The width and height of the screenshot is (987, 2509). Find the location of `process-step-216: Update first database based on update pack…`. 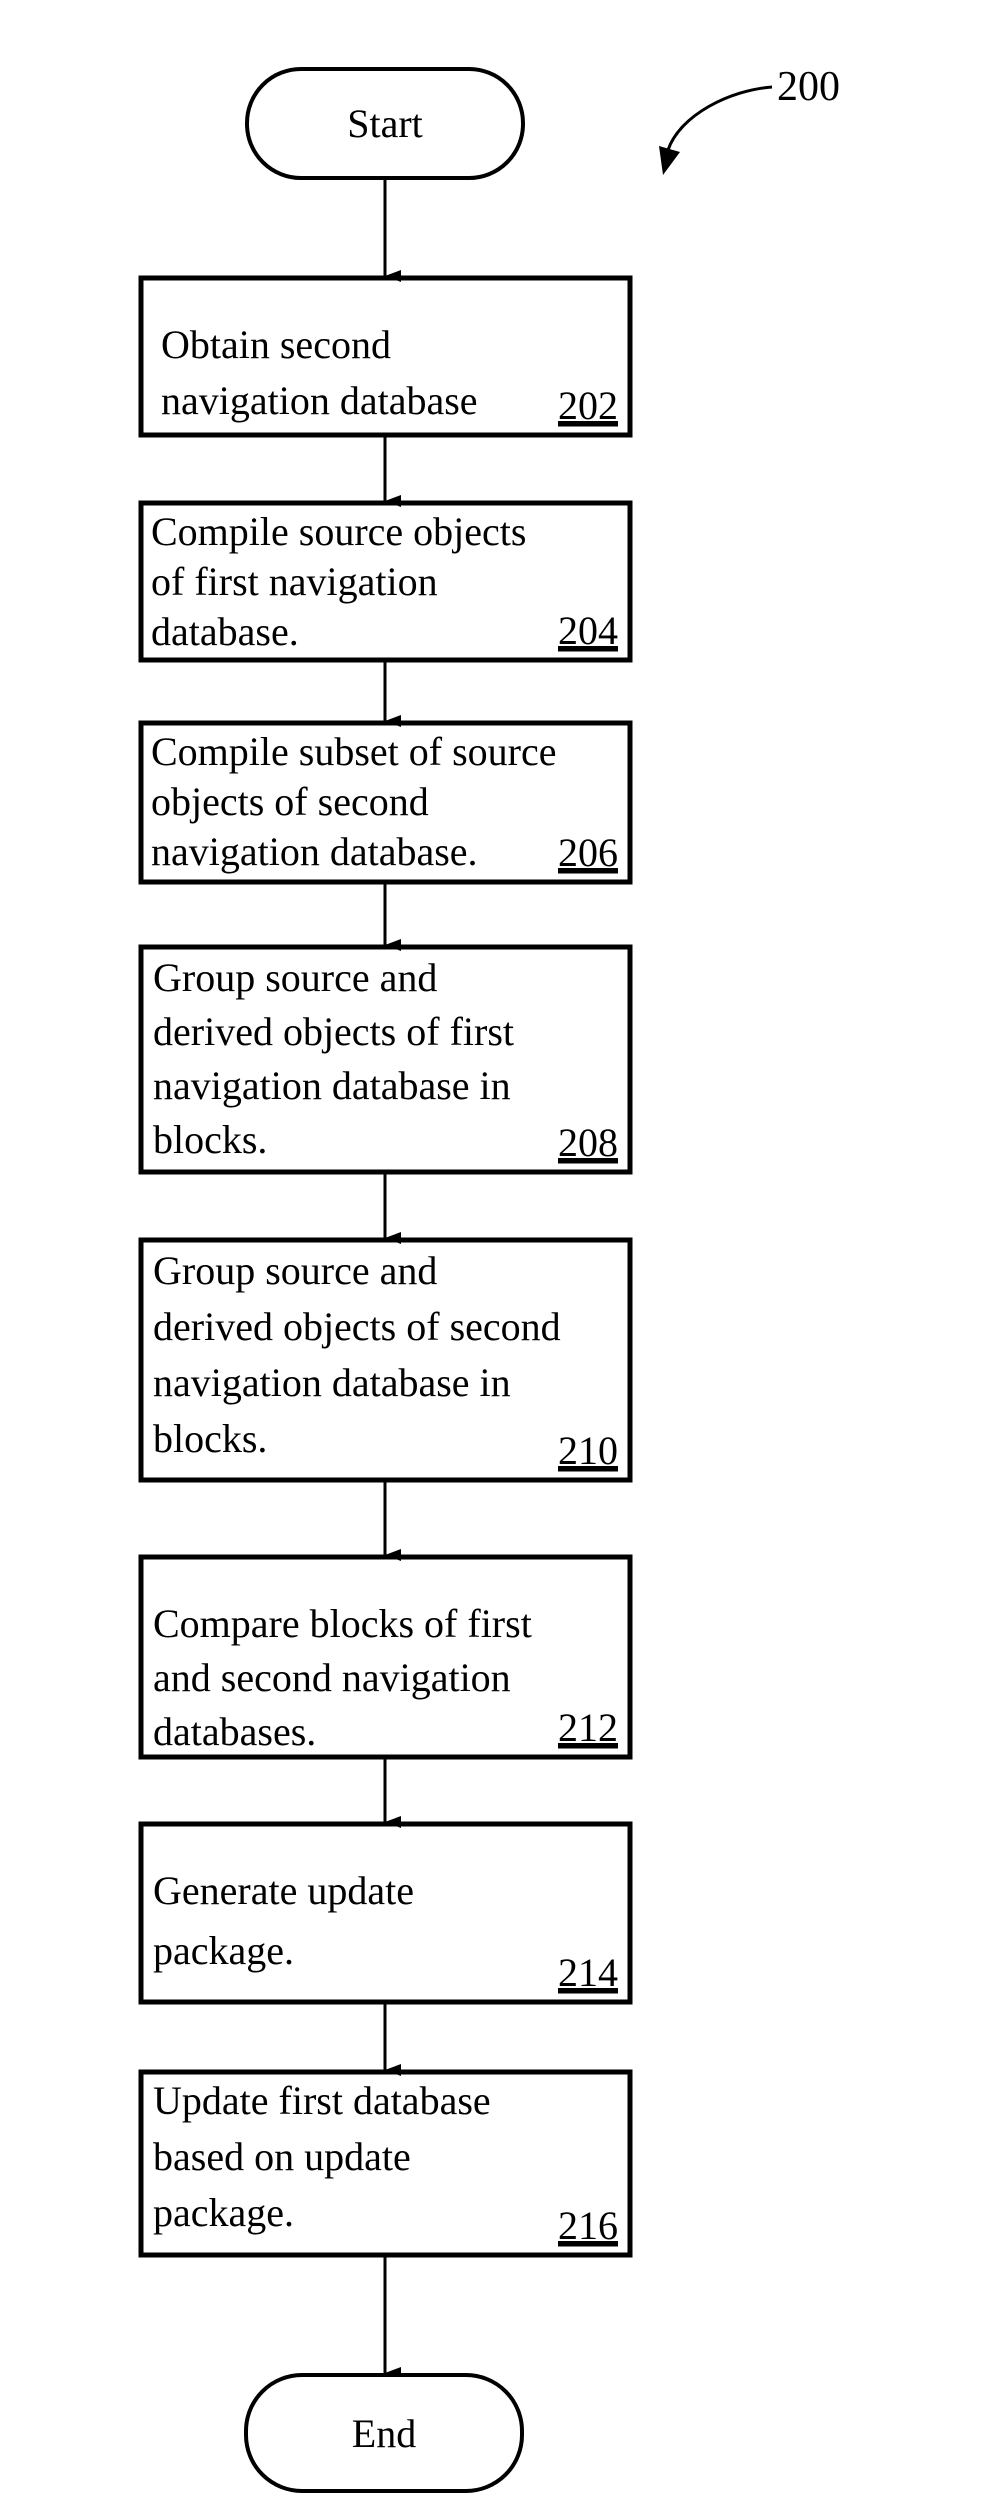

process-step-216: Update first database based on update pack… is located at coordinates (385, 2163).